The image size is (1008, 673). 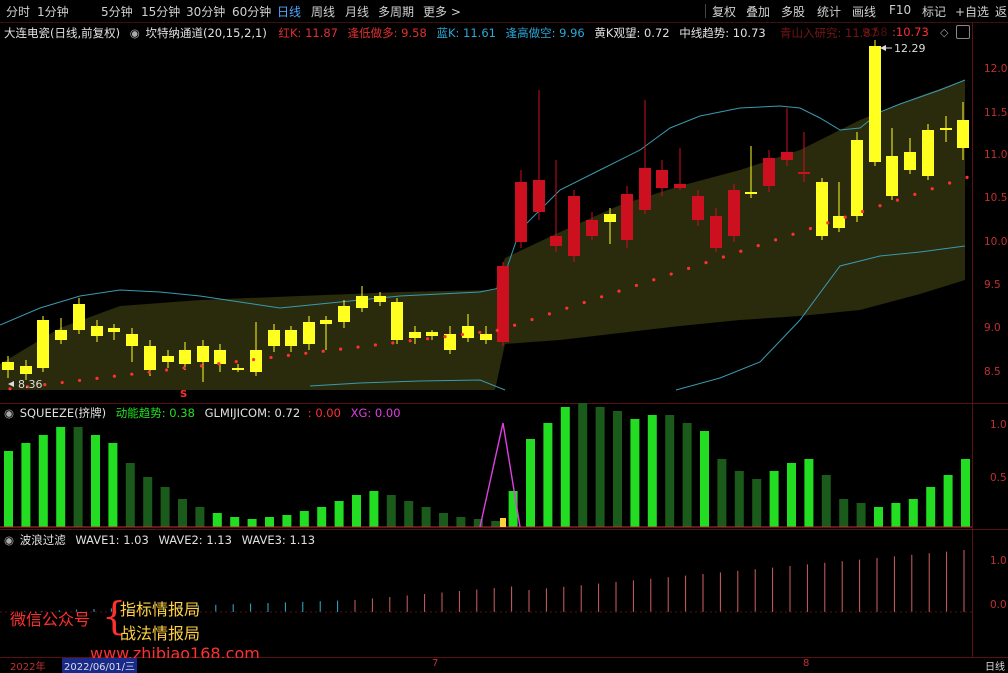 What do you see at coordinates (9, 413) in the screenshot?
I see `squeeze-toggle-icon: ◉` at bounding box center [9, 413].